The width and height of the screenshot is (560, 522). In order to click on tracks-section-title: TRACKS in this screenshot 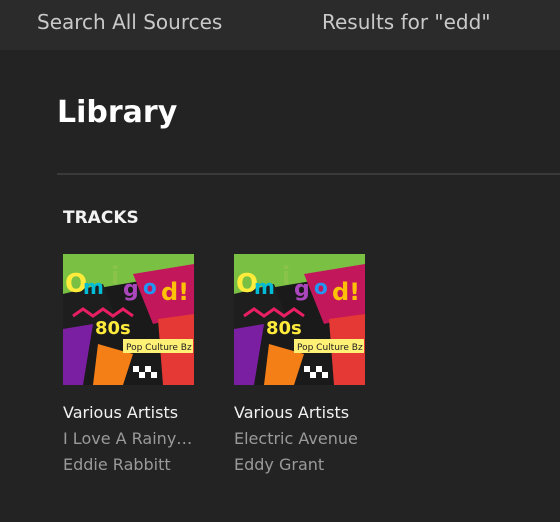, I will do `click(101, 218)`.